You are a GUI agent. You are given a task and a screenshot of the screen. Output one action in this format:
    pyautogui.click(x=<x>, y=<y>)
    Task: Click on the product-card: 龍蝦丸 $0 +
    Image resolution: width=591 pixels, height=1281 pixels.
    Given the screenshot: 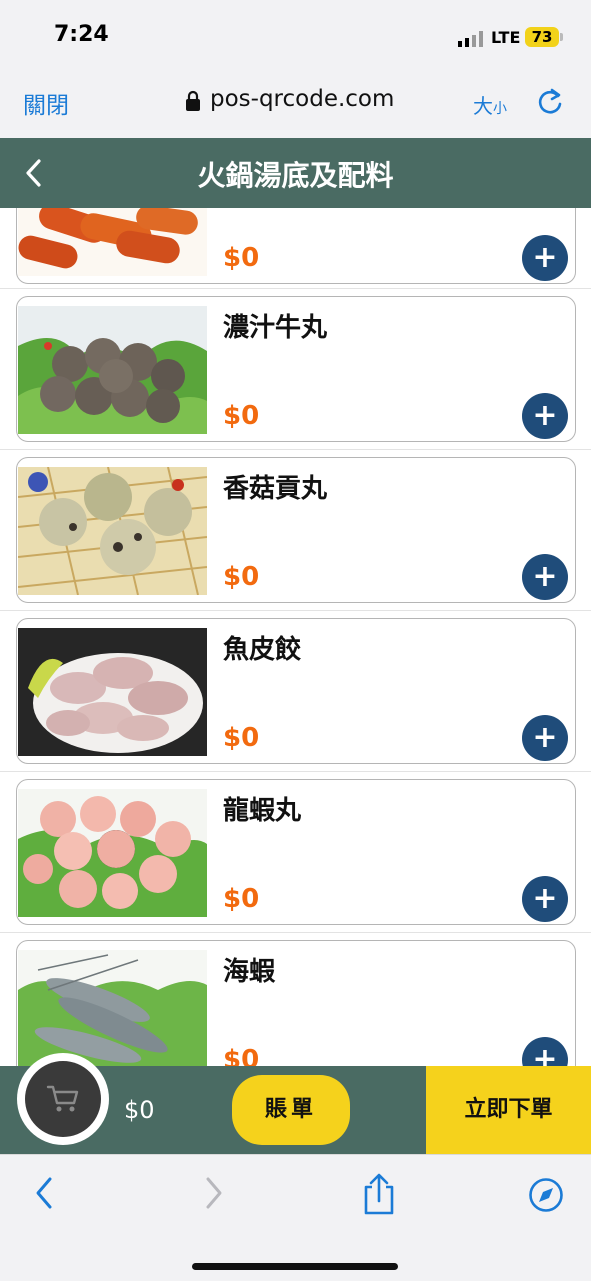 What is the action you would take?
    pyautogui.click(x=296, y=852)
    